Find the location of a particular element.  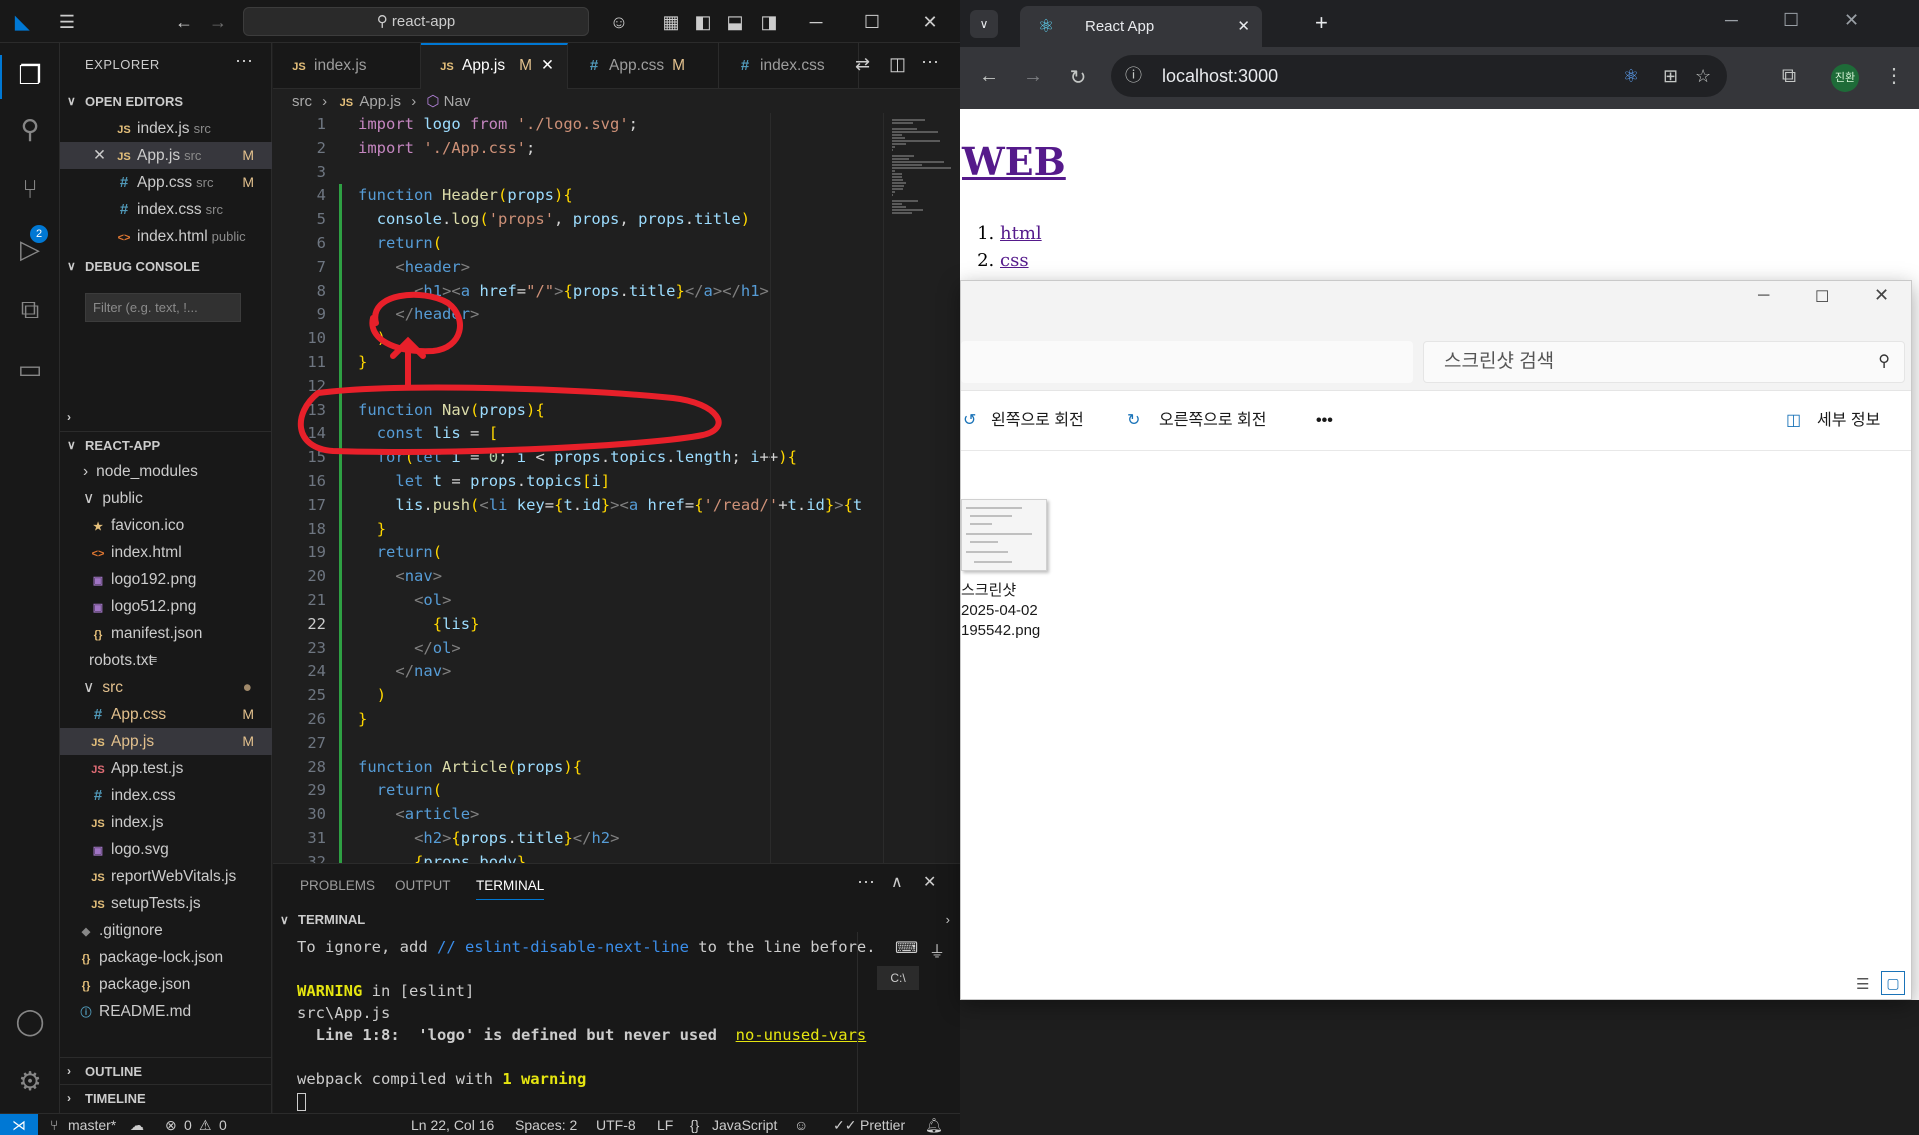

account-icon: ◯ is located at coordinates (30, 1021).